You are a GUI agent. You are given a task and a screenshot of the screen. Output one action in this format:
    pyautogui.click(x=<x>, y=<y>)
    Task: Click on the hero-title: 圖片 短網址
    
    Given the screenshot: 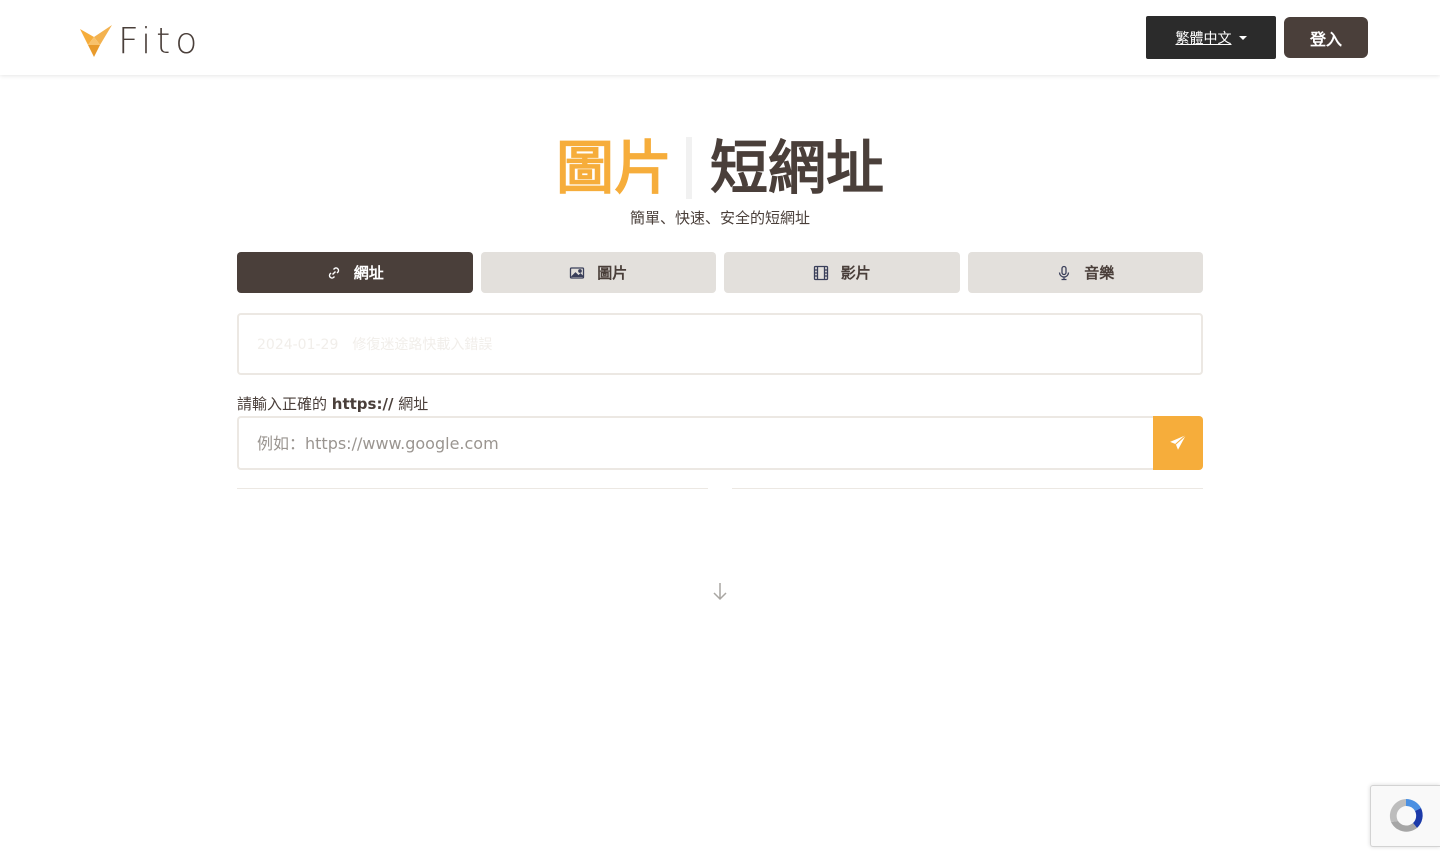 What is the action you would take?
    pyautogui.click(x=720, y=168)
    